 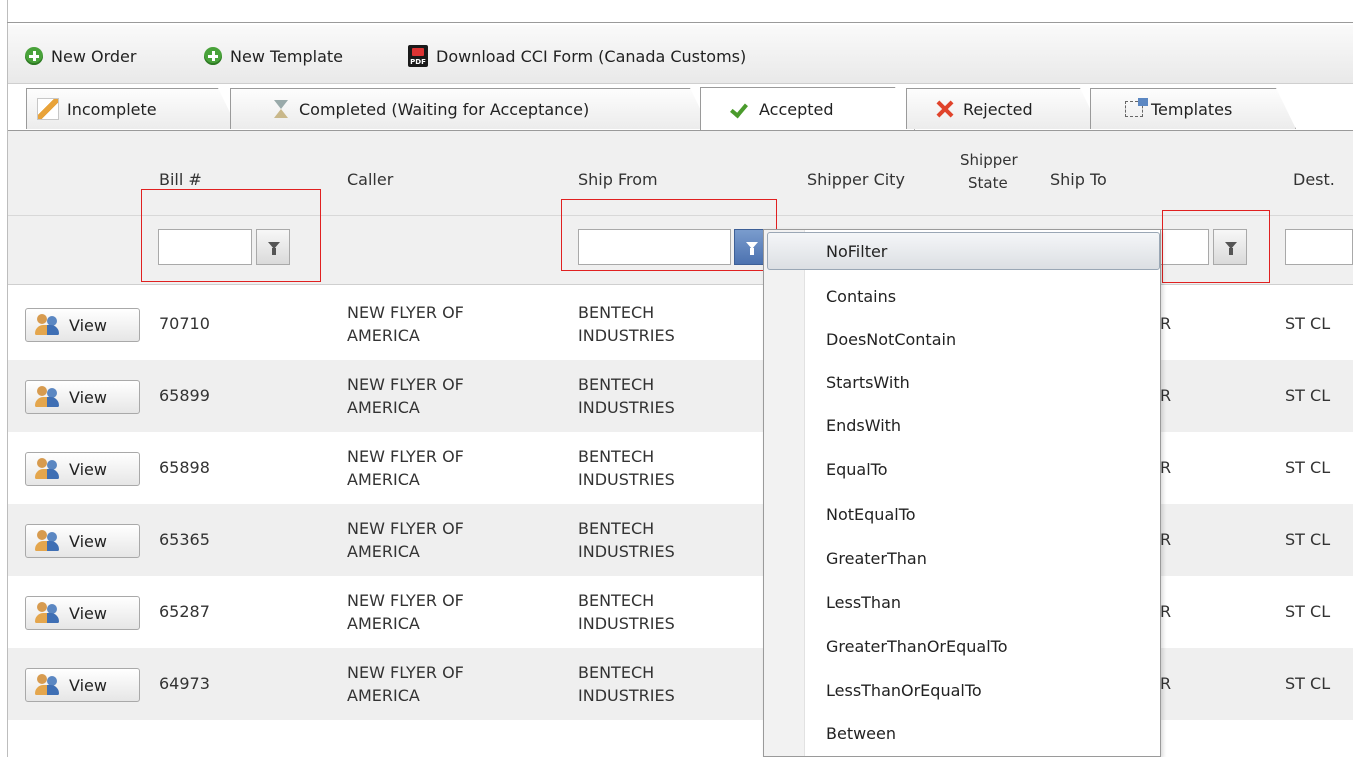 I want to click on column-header-shipper-state-line1: Shipper, so click(x=989, y=160).